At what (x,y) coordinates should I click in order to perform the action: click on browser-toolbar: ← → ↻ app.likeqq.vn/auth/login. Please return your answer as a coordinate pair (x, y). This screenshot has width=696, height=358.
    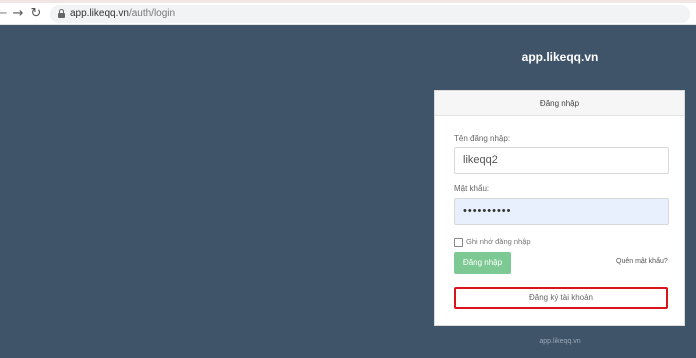
    Looking at the image, I should click on (348, 14).